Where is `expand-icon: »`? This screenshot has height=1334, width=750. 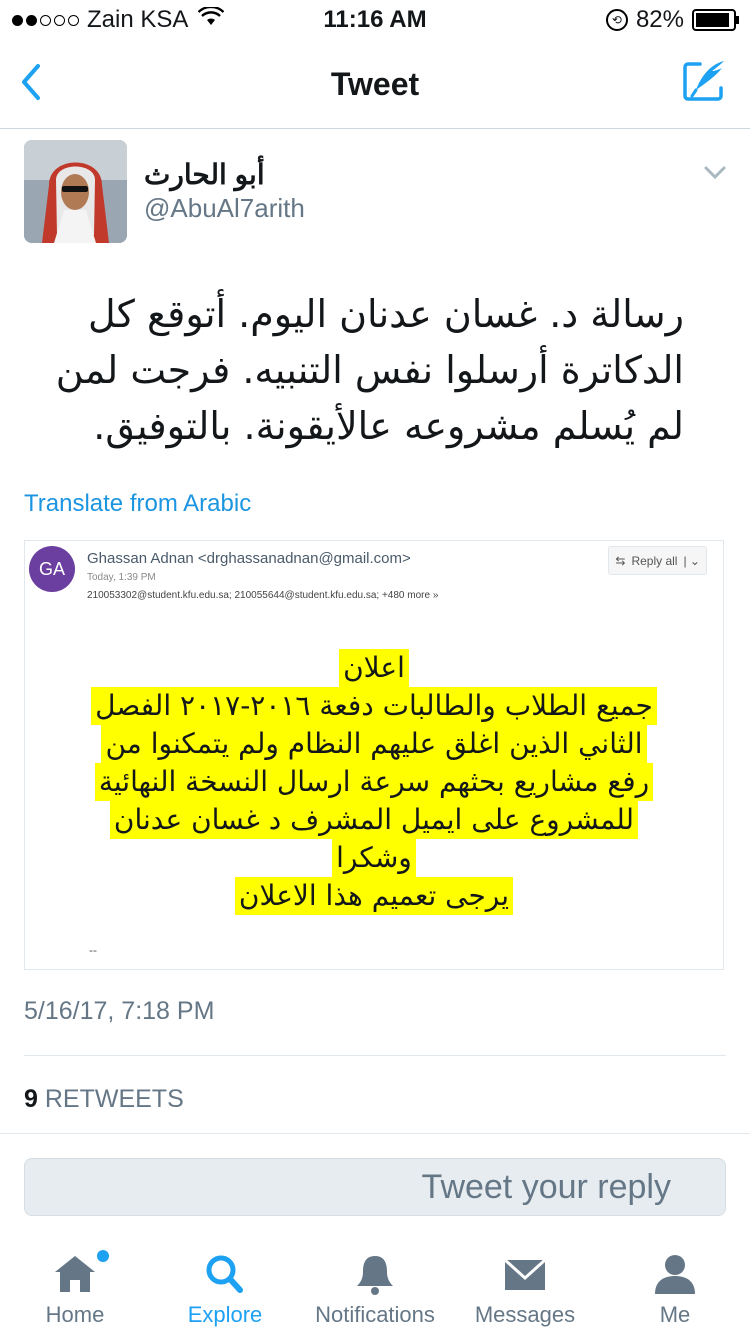
expand-icon: » is located at coordinates (435, 595).